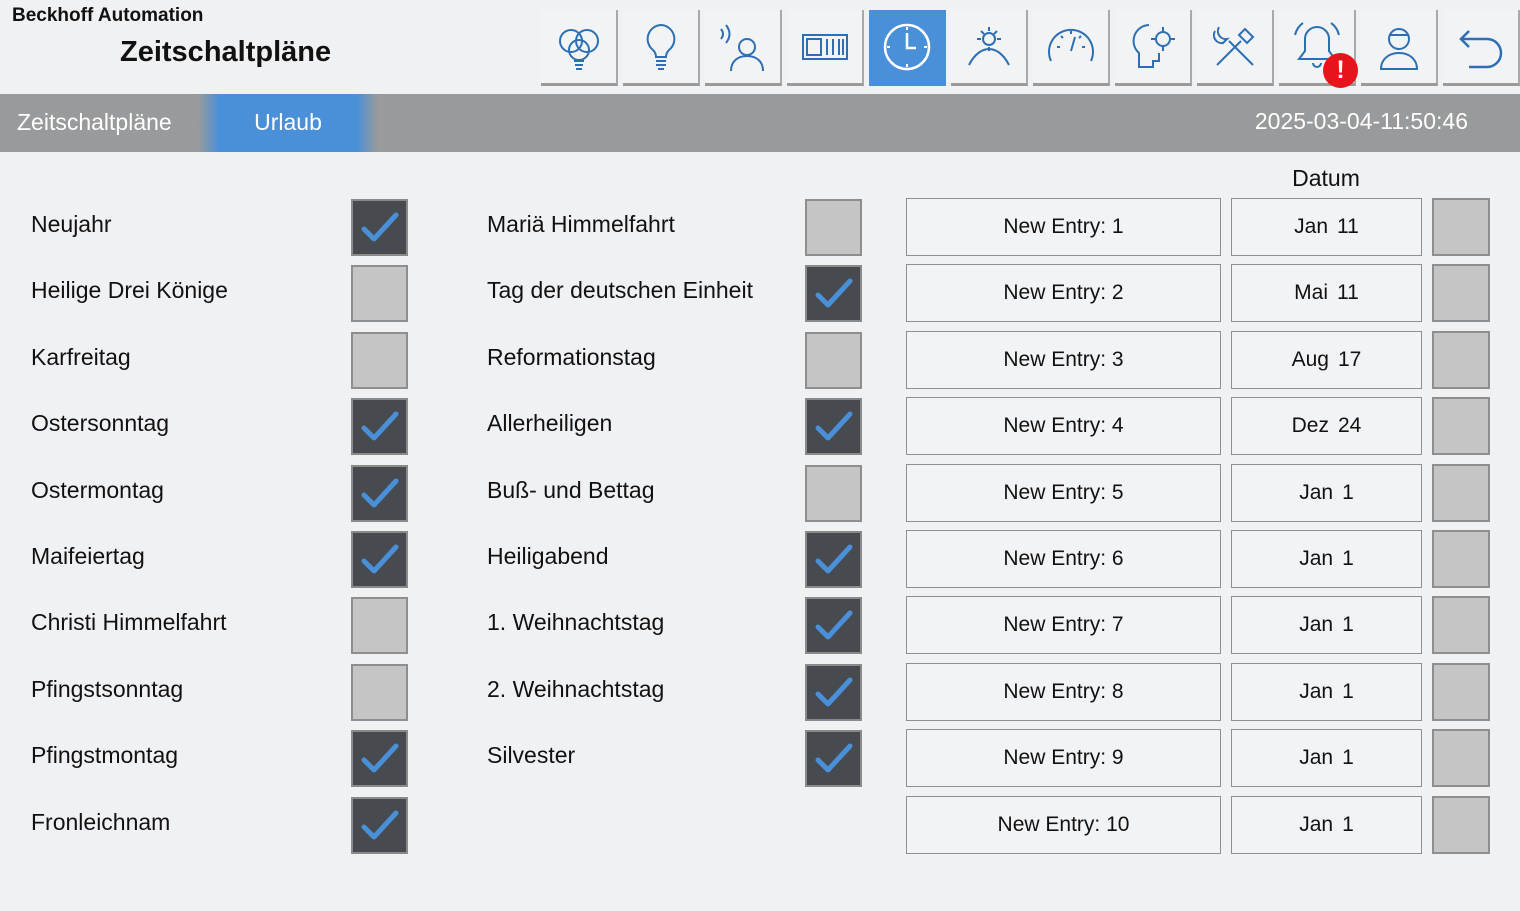  What do you see at coordinates (1310, 426) in the screenshot?
I see `entry-month: Dez` at bounding box center [1310, 426].